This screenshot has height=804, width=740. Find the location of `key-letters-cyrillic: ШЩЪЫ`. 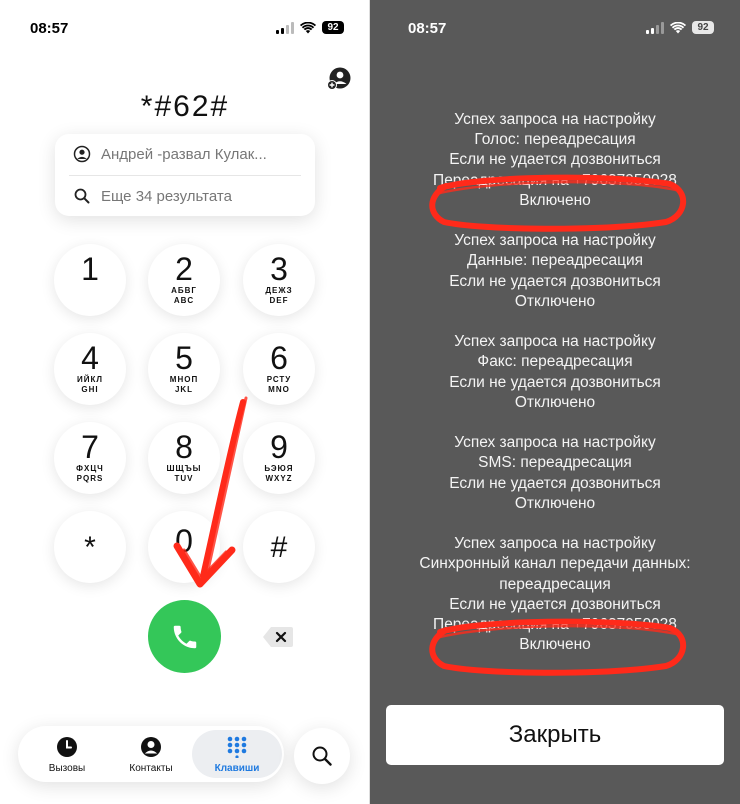

key-letters-cyrillic: ШЩЪЫ is located at coordinates (184, 468).